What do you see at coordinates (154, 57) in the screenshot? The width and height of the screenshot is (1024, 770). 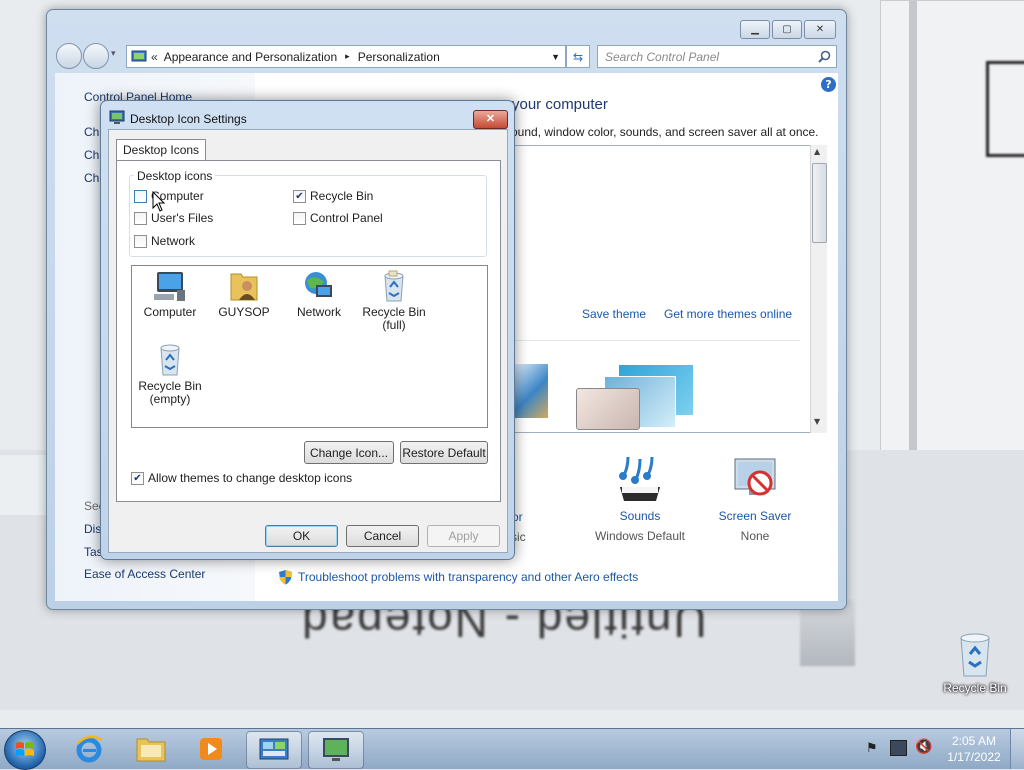 I see `breadcrumb-overflow: «` at bounding box center [154, 57].